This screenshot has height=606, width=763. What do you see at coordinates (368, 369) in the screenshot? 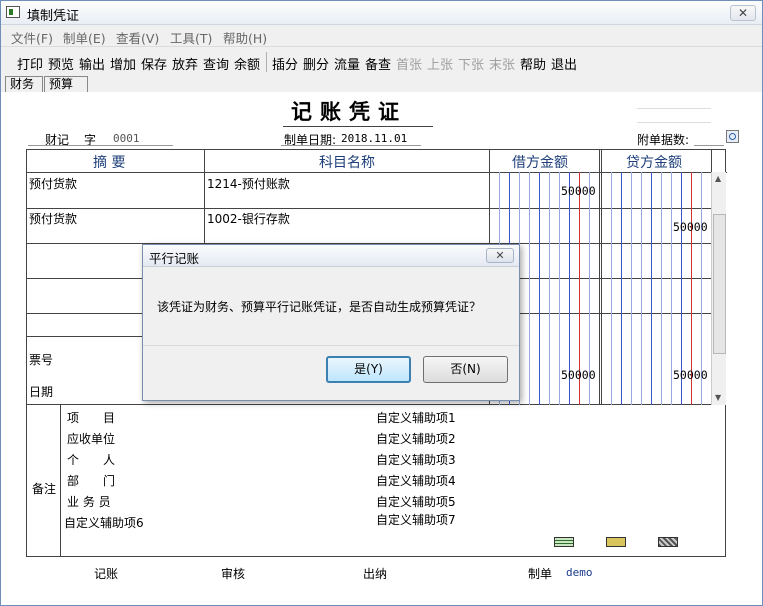
I see `yes-button: 是(Y)` at bounding box center [368, 369].